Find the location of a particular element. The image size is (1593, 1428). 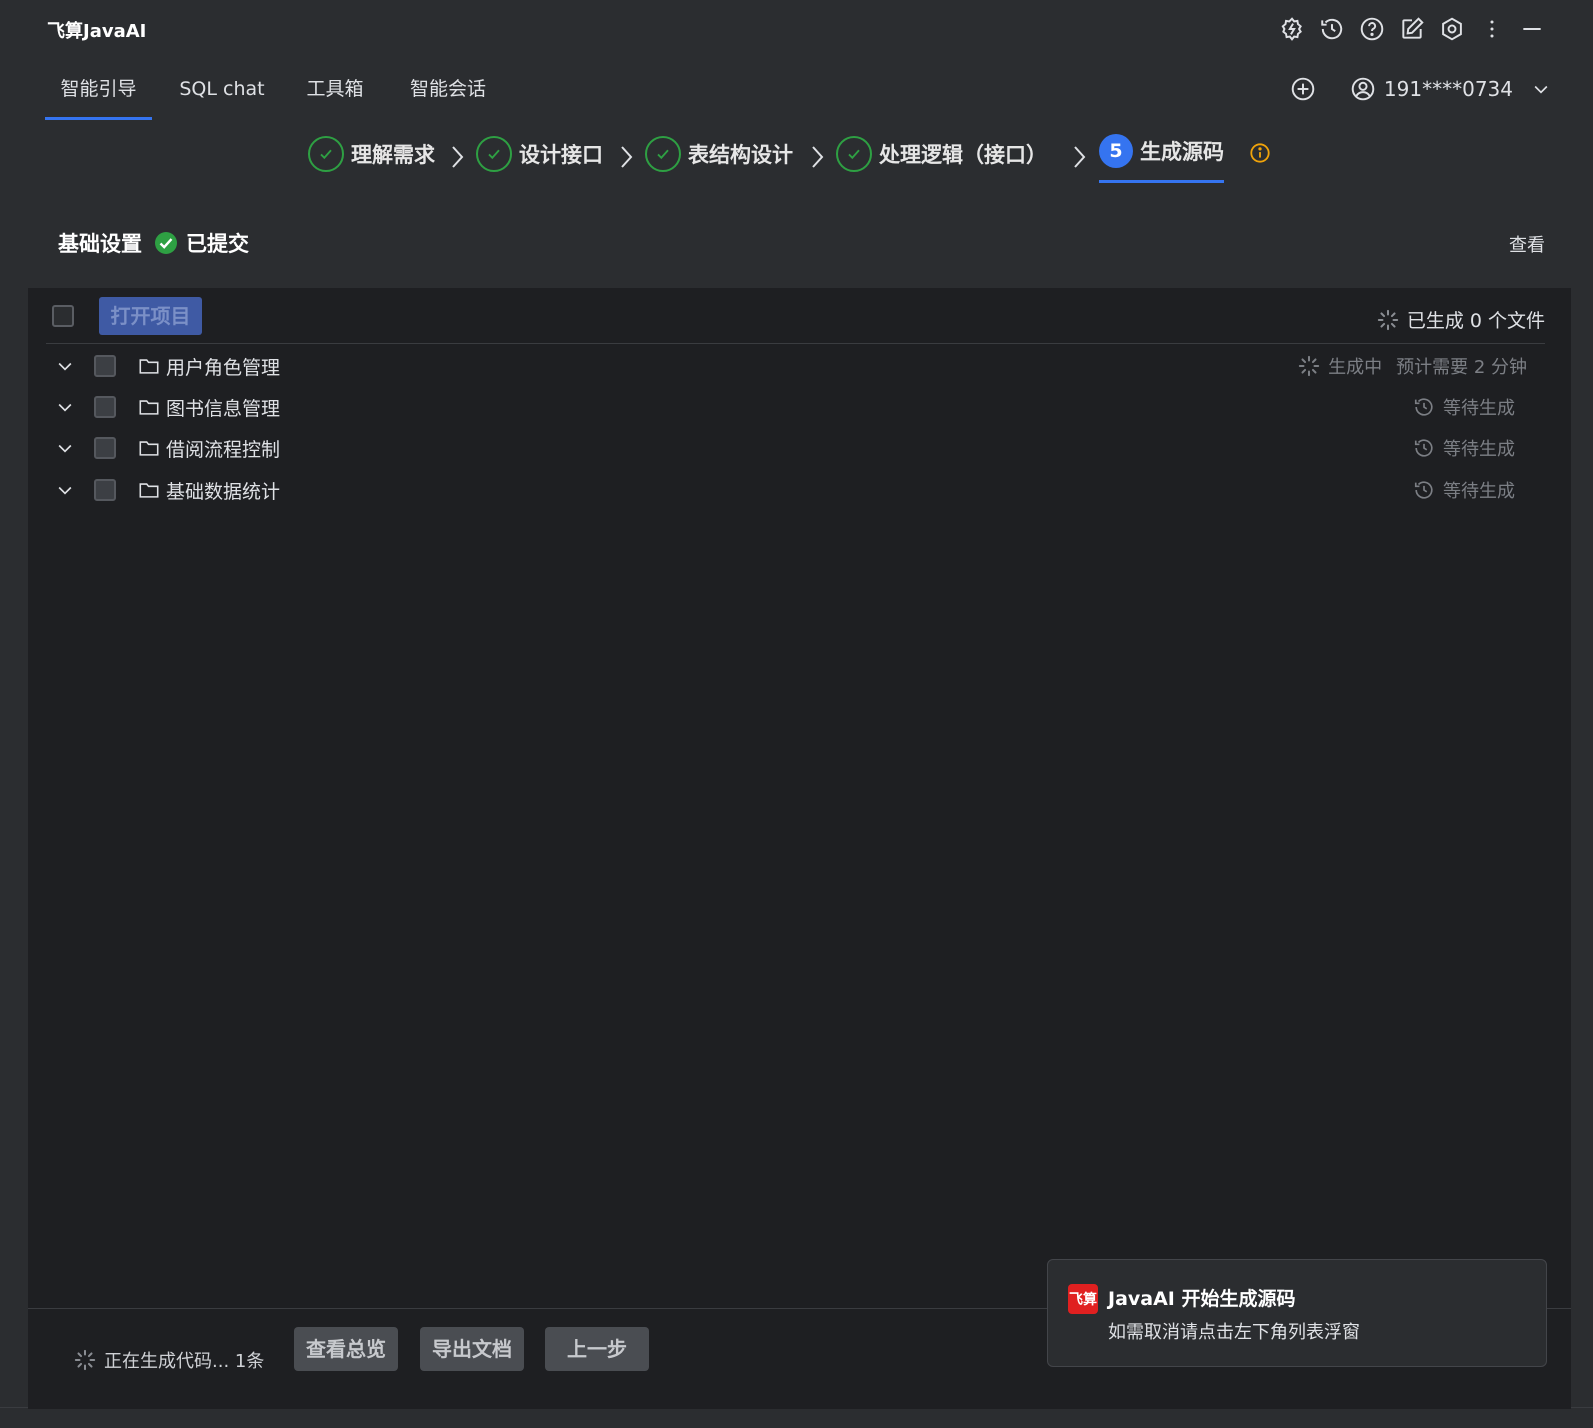

notification-toast: 飞算 JavaAI 开始生成源码 如需取消请点击左下角列表浮窗 is located at coordinates (1297, 1313).